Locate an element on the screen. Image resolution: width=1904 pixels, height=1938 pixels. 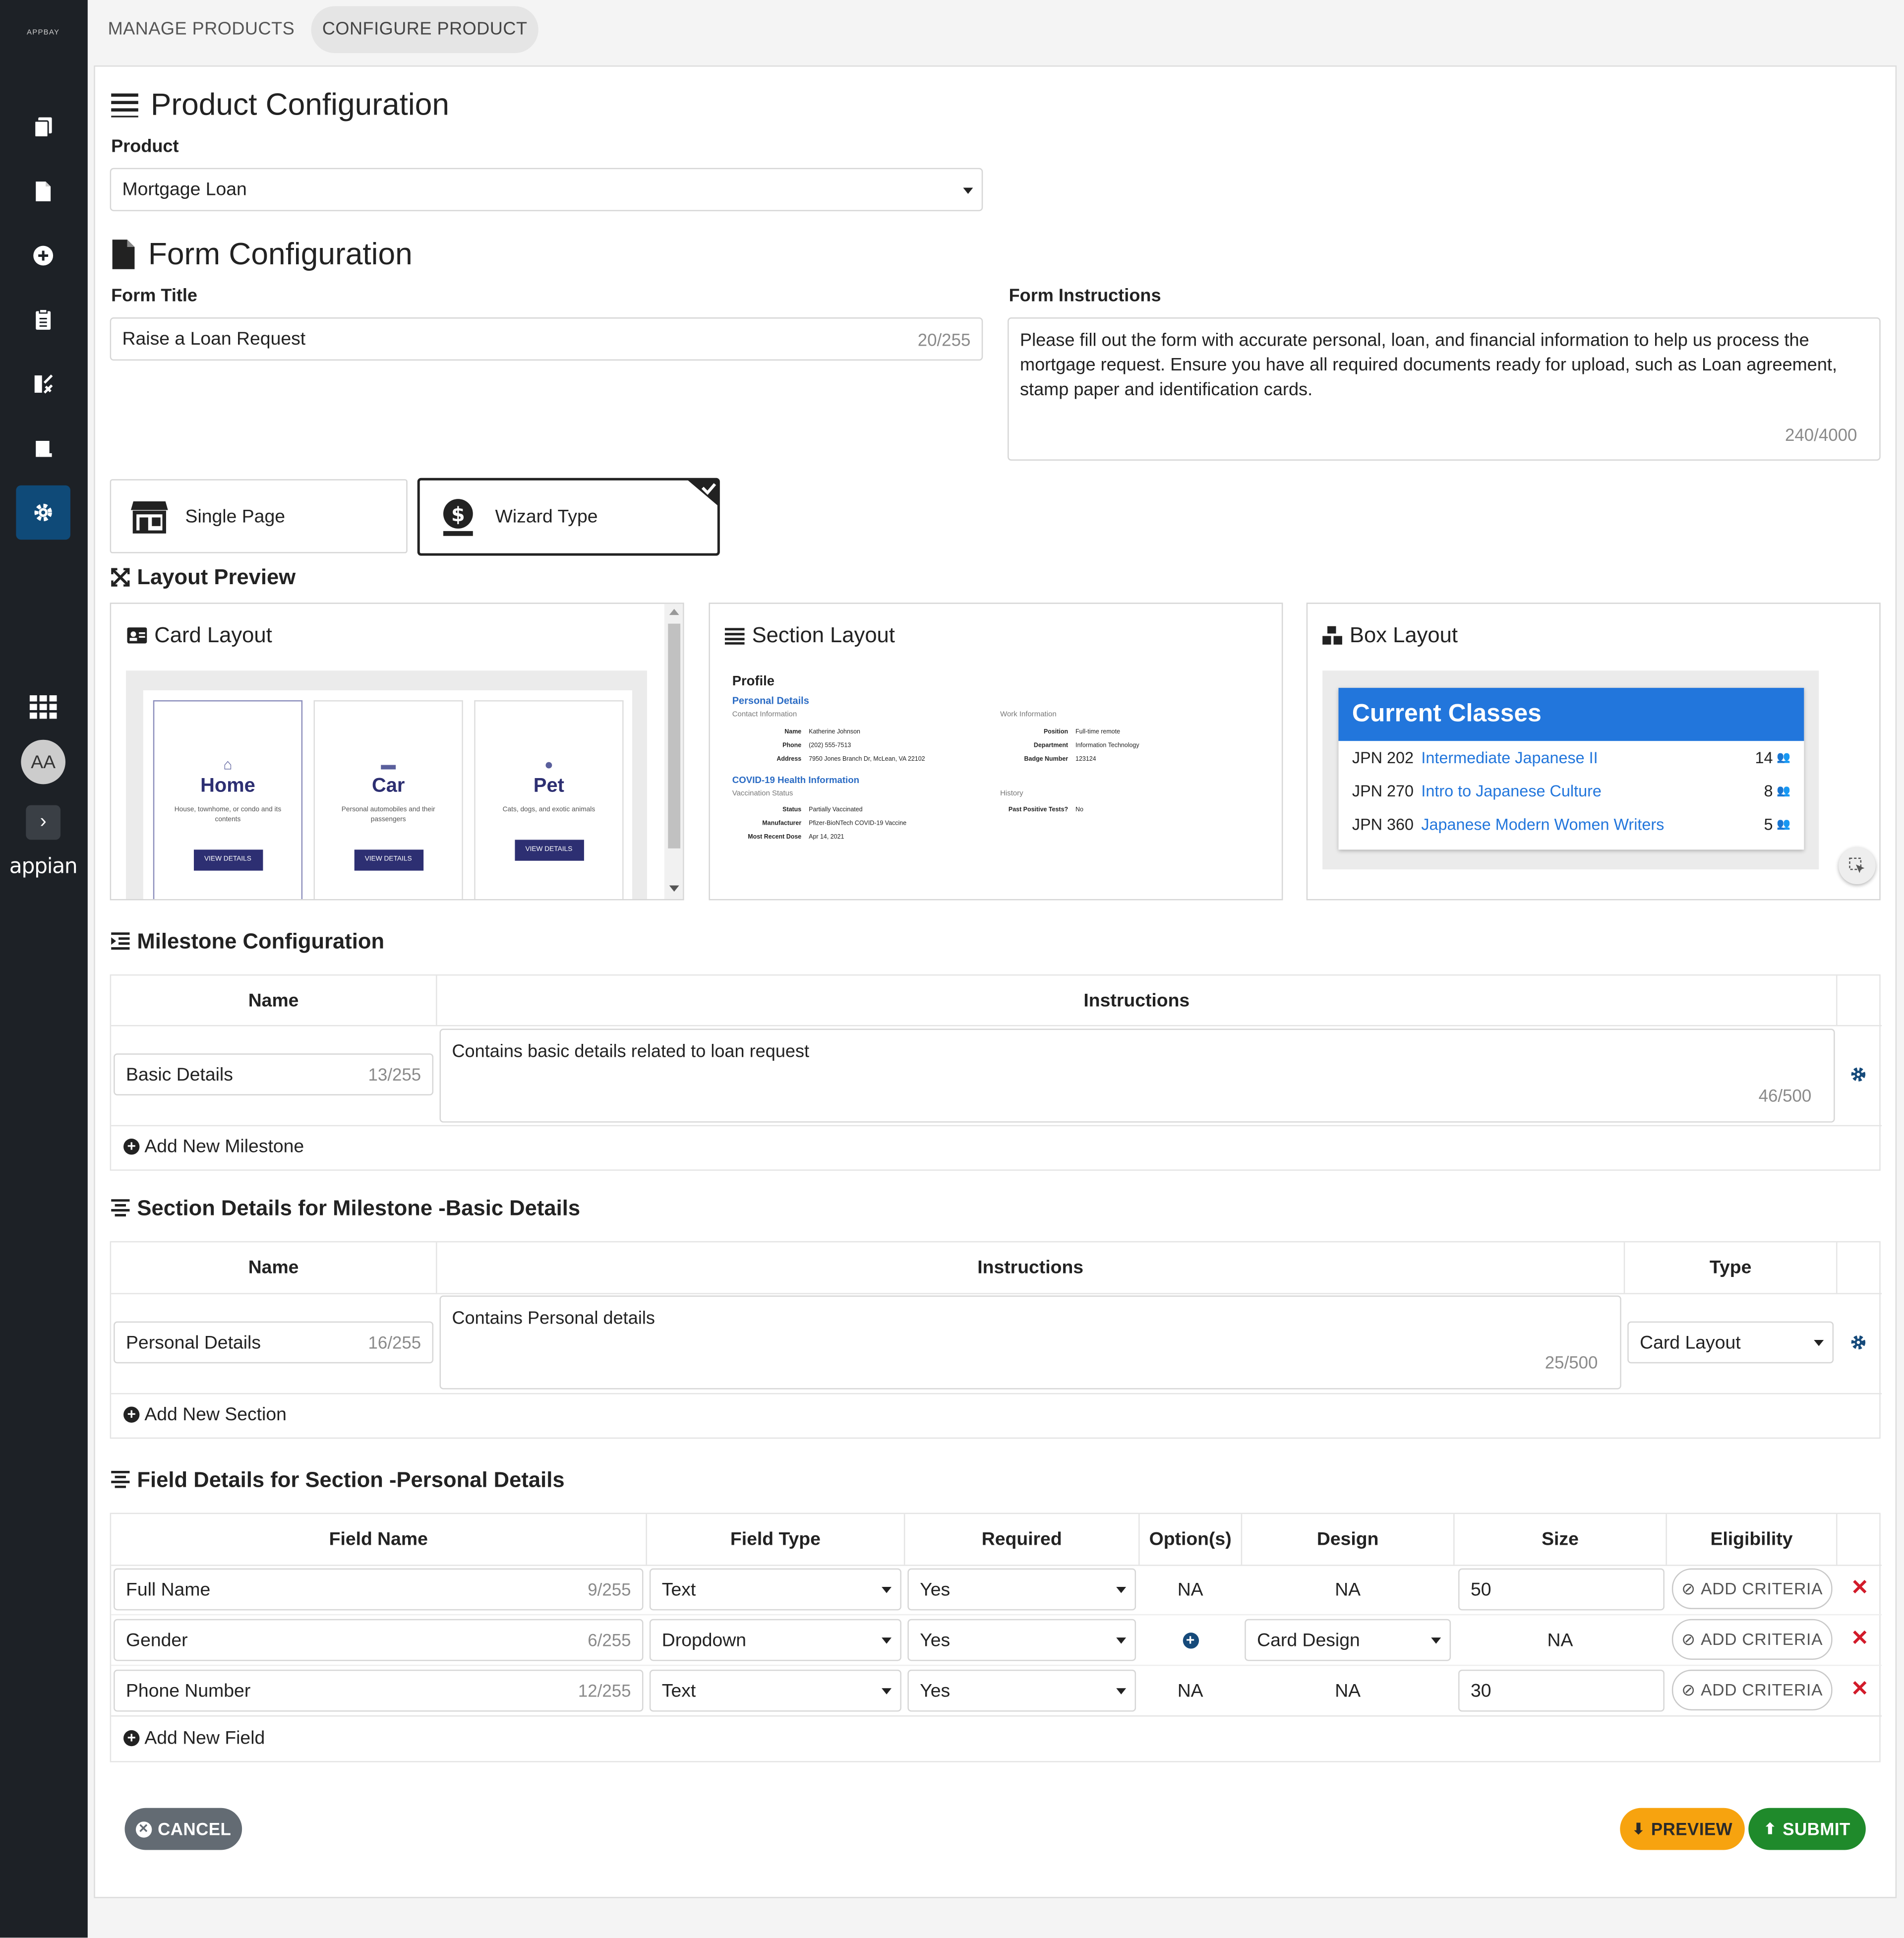
field-name-input: Full Name 9/255 is located at coordinates (379, 1589).